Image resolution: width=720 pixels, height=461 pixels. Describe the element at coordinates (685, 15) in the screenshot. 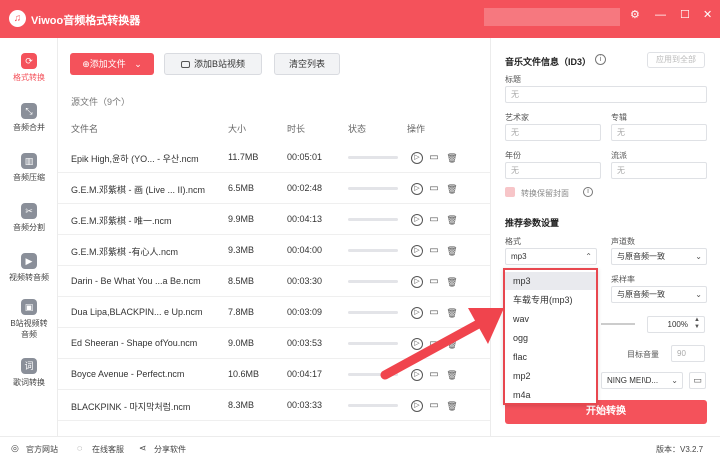

I see `maximize-icon: ☐` at that location.